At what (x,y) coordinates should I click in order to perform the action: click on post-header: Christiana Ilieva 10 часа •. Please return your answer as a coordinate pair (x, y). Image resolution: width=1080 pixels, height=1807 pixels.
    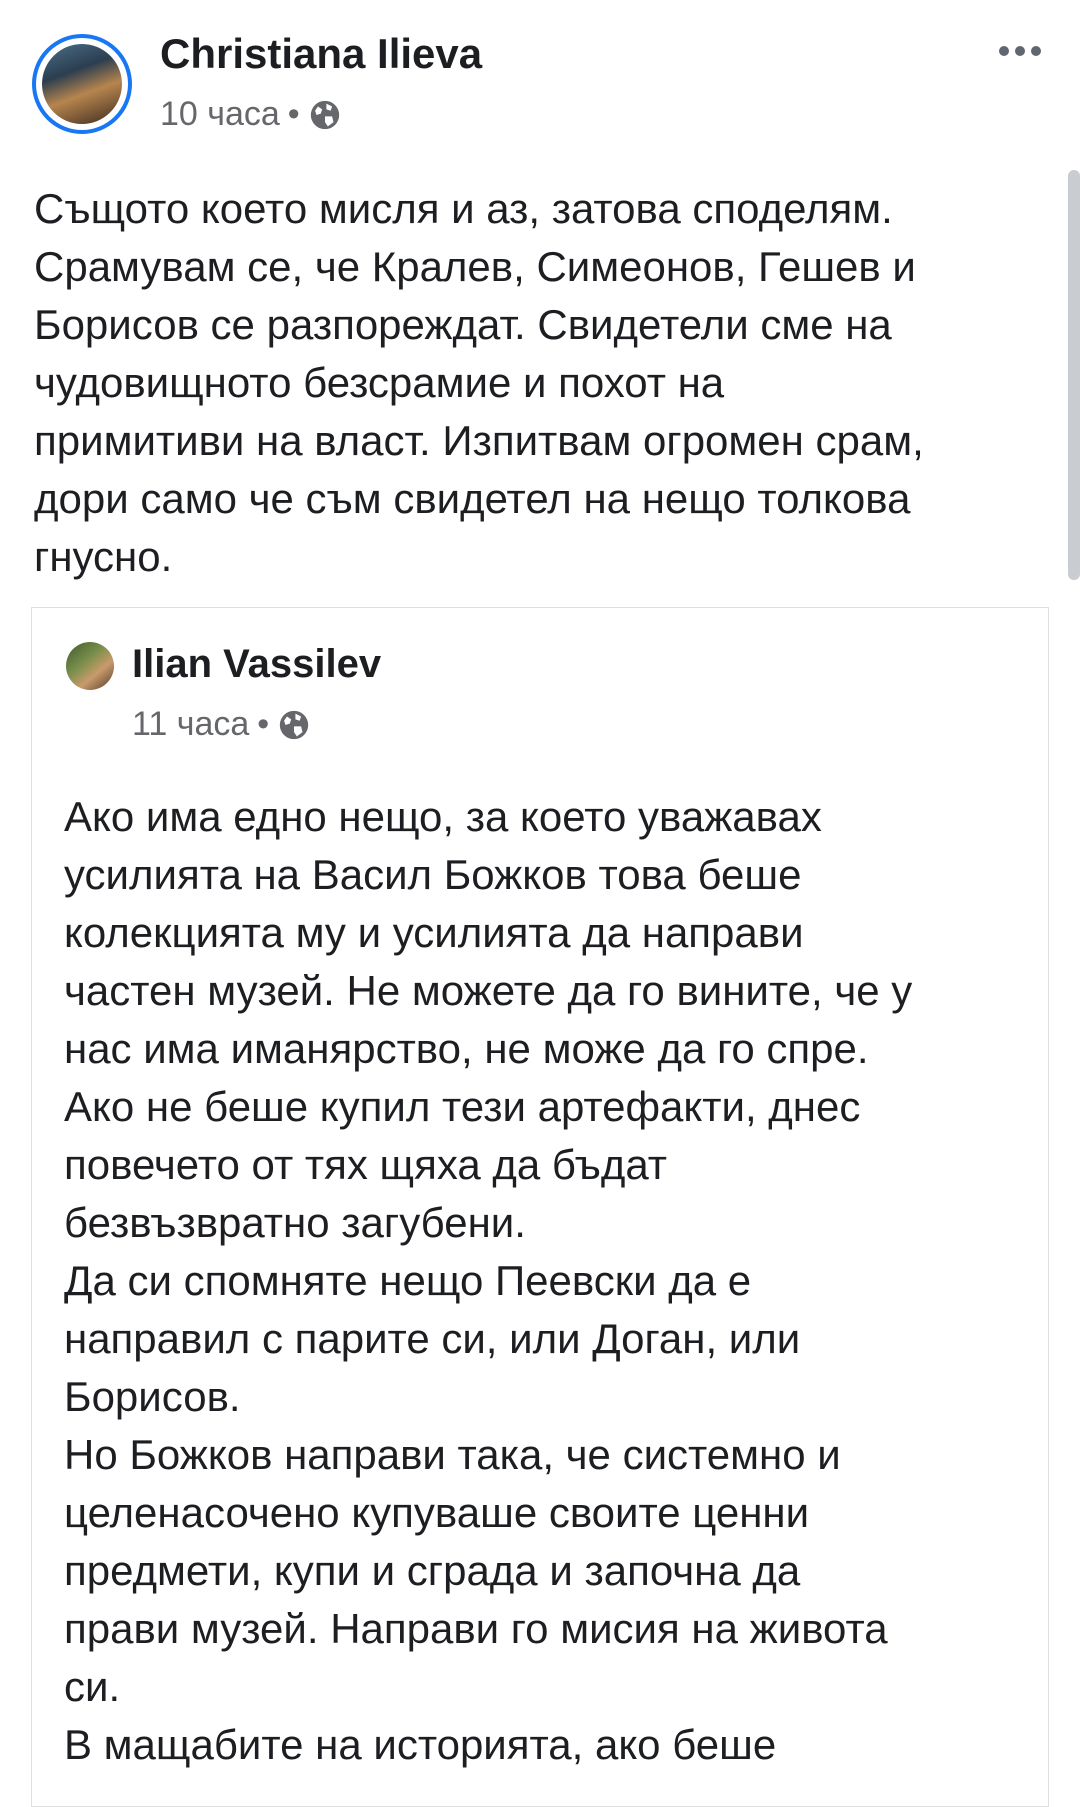
    Looking at the image, I should click on (540, 75).